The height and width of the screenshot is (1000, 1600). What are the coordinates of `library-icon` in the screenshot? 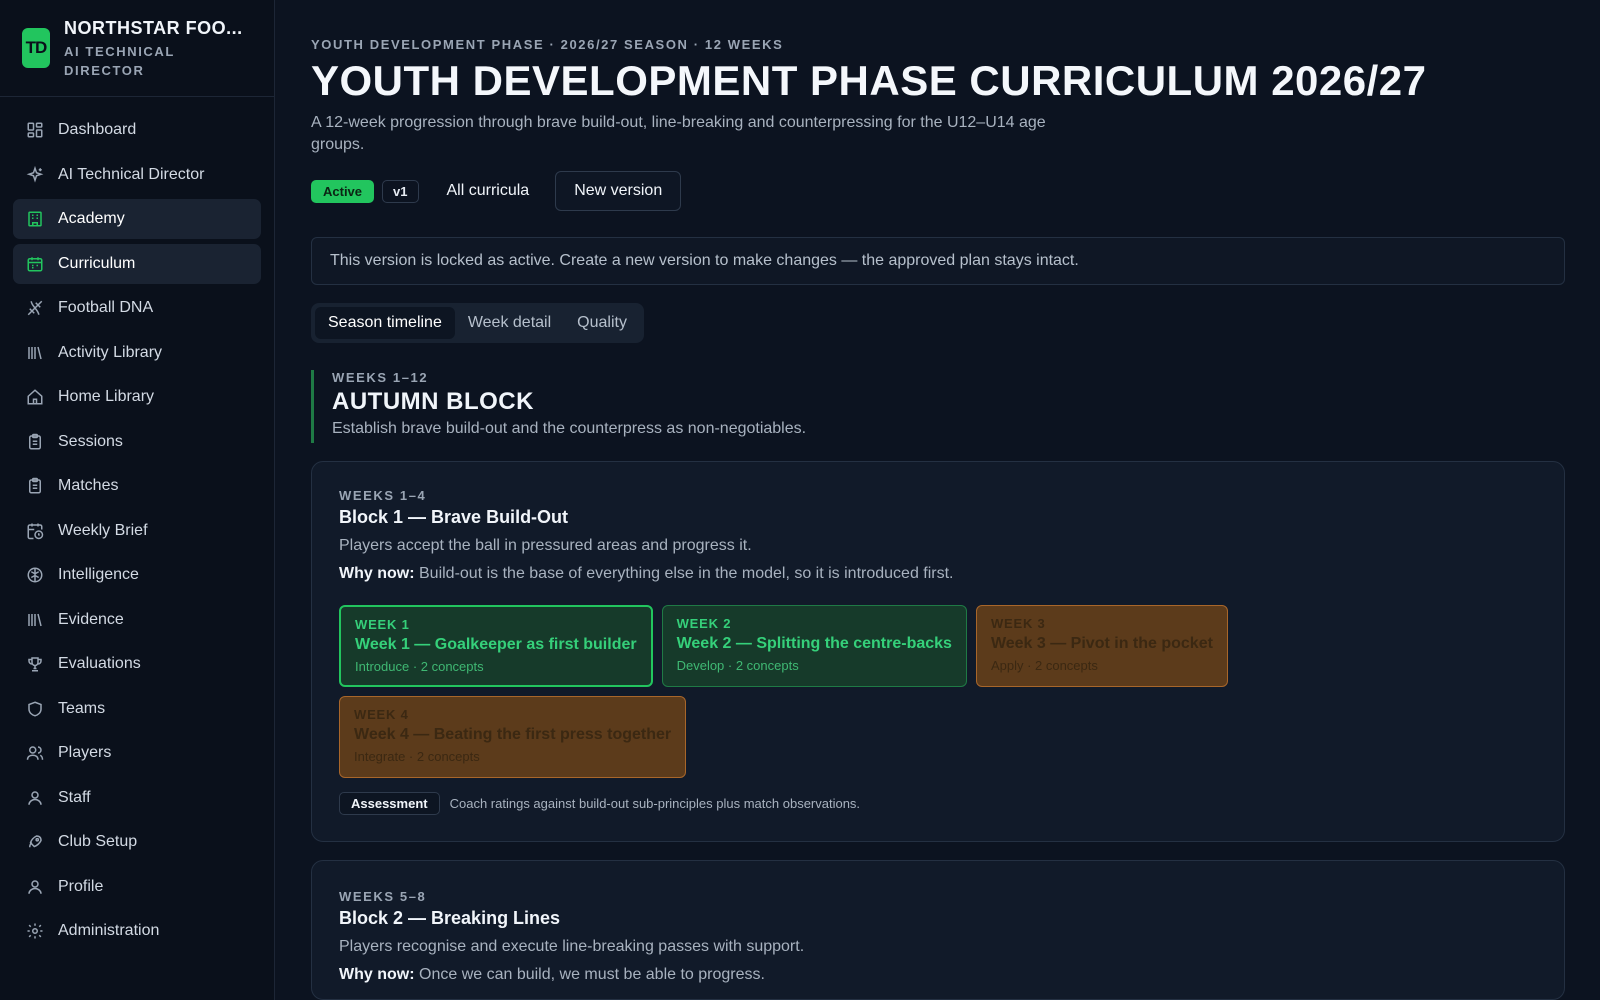 It's located at (35, 353).